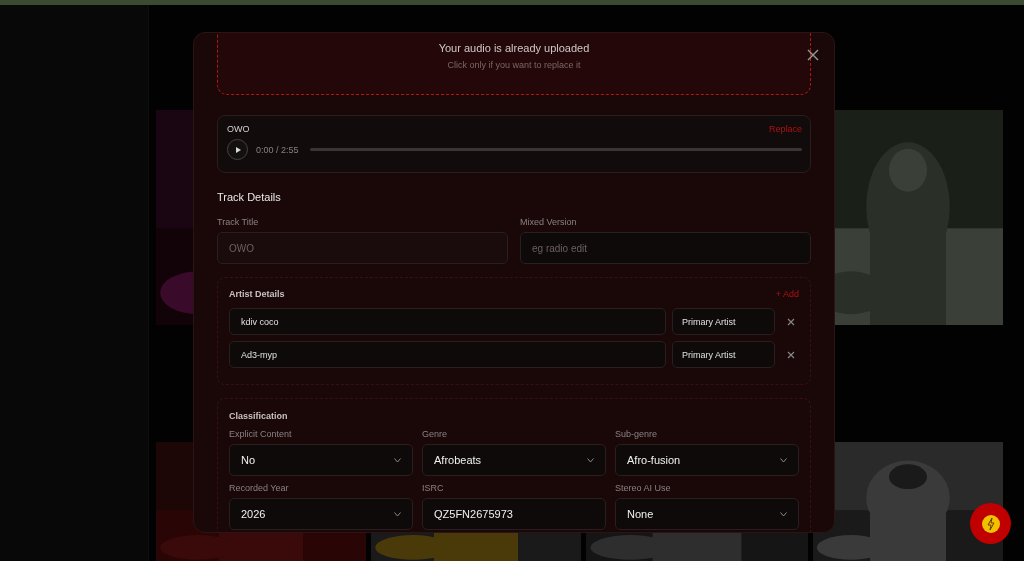 The height and width of the screenshot is (561, 1024). Describe the element at coordinates (555, 149) in the screenshot. I see `progress-track` at that location.